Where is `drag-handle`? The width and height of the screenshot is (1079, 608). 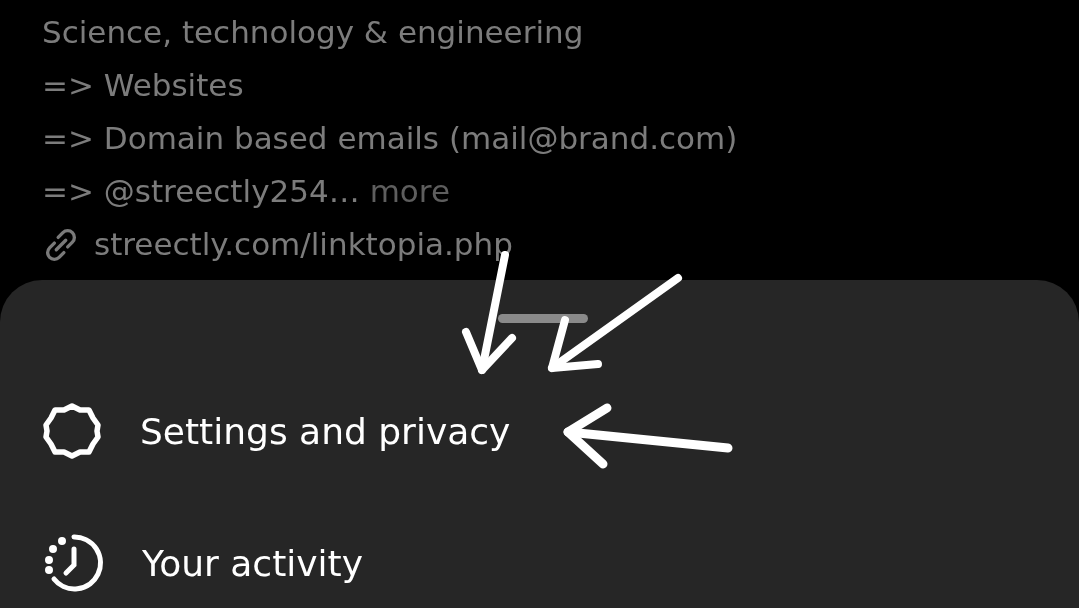
drag-handle is located at coordinates (543, 318).